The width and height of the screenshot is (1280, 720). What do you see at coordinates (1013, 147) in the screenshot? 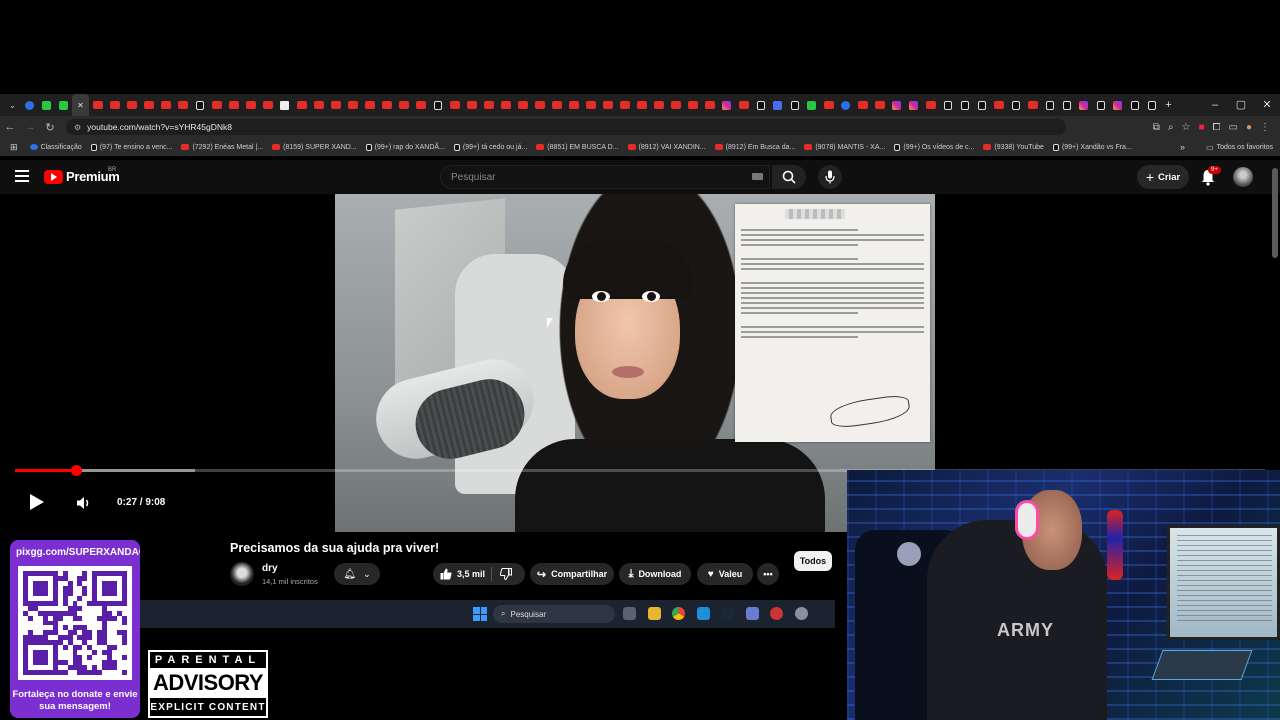
I see `bookmark-item: (9338) YouTube` at bounding box center [1013, 147].